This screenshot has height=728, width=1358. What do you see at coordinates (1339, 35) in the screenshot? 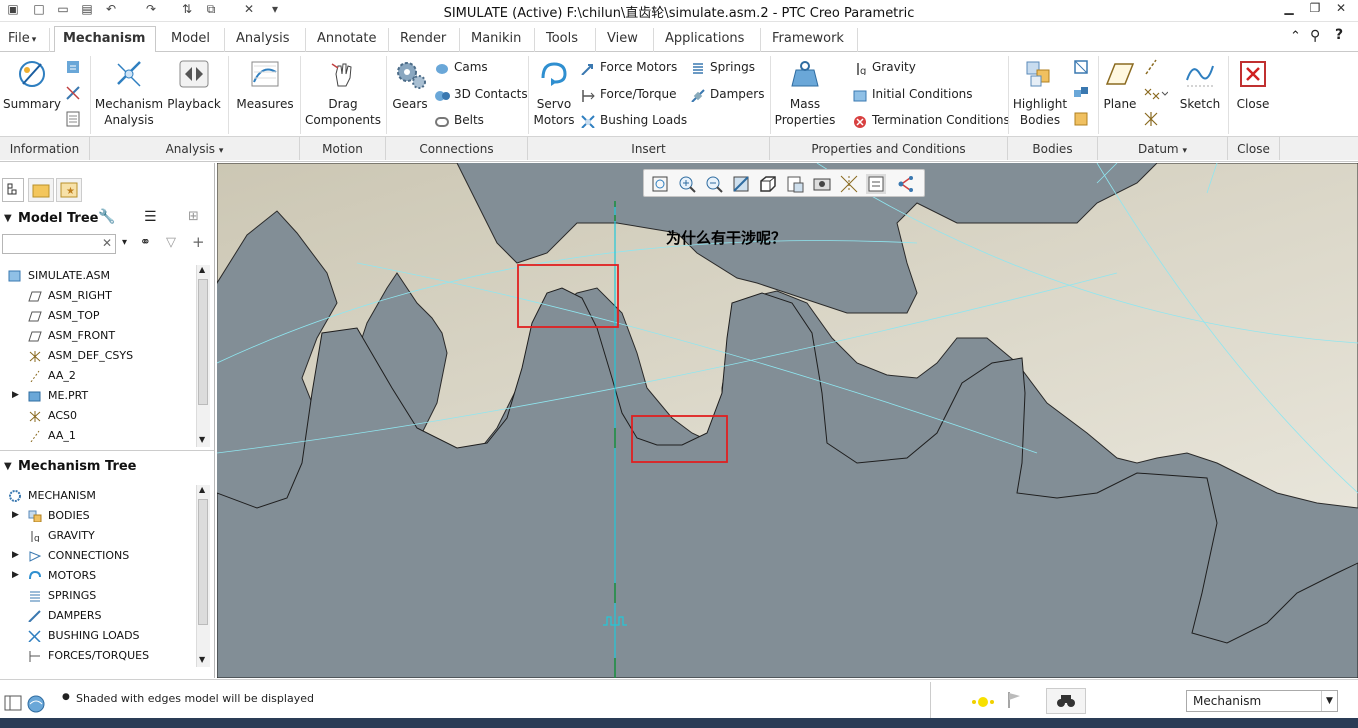
I see `help-icon: ?` at bounding box center [1339, 35].